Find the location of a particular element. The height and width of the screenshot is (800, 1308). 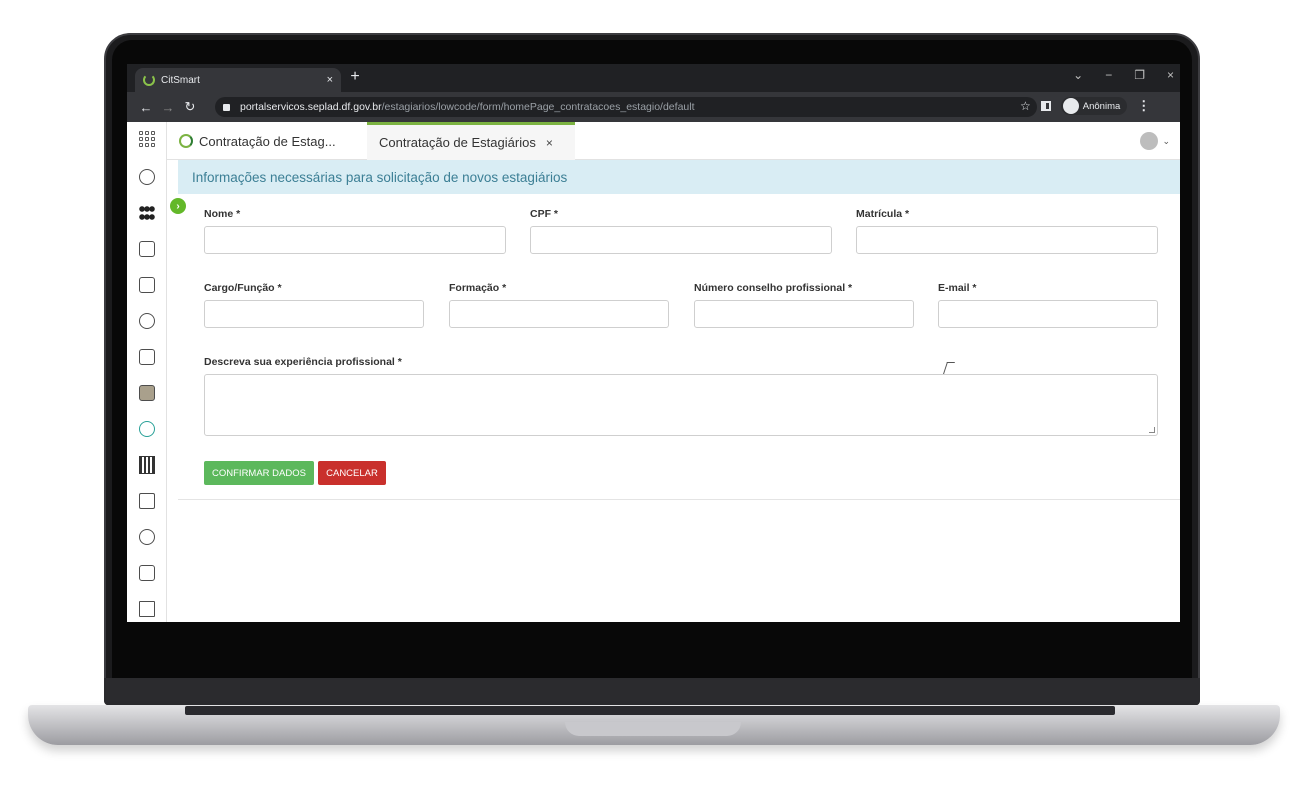

donation-icon is located at coordinates (147, 357).